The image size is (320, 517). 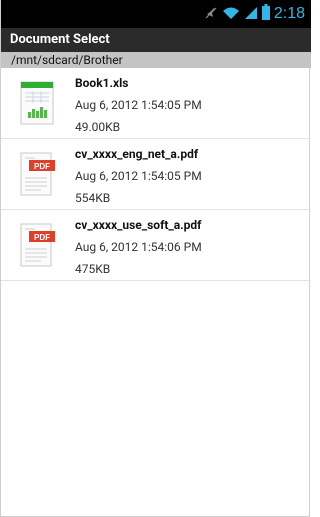 I want to click on current-path: /mnt/sdcard/Brother, so click(x=67, y=60).